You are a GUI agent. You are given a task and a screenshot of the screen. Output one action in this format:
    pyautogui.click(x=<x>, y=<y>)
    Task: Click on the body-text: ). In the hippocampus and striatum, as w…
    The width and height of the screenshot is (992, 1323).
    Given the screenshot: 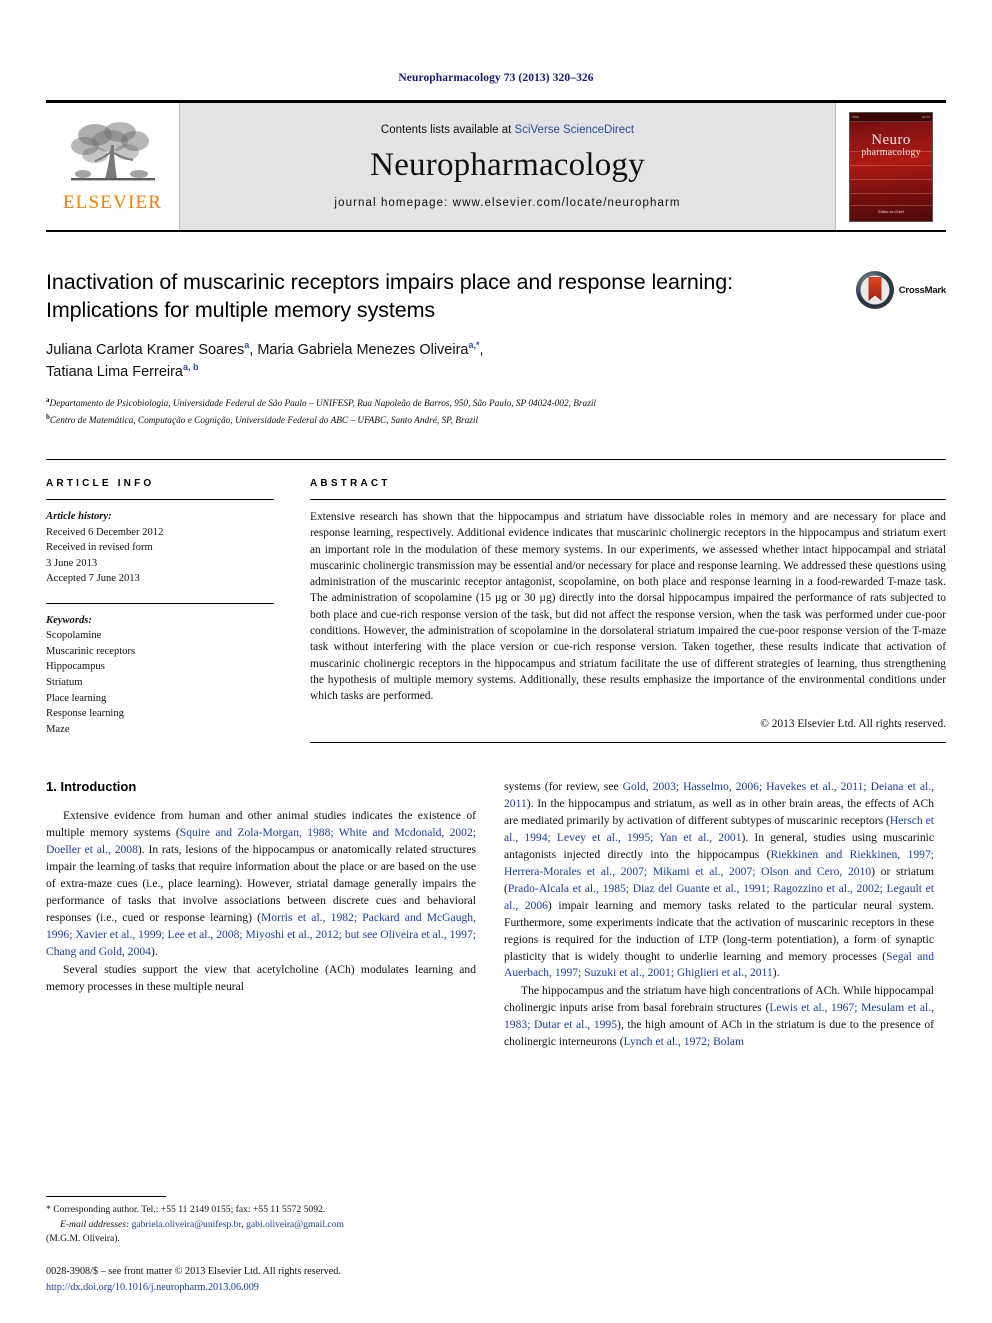 What is the action you would take?
    pyautogui.click(x=719, y=812)
    